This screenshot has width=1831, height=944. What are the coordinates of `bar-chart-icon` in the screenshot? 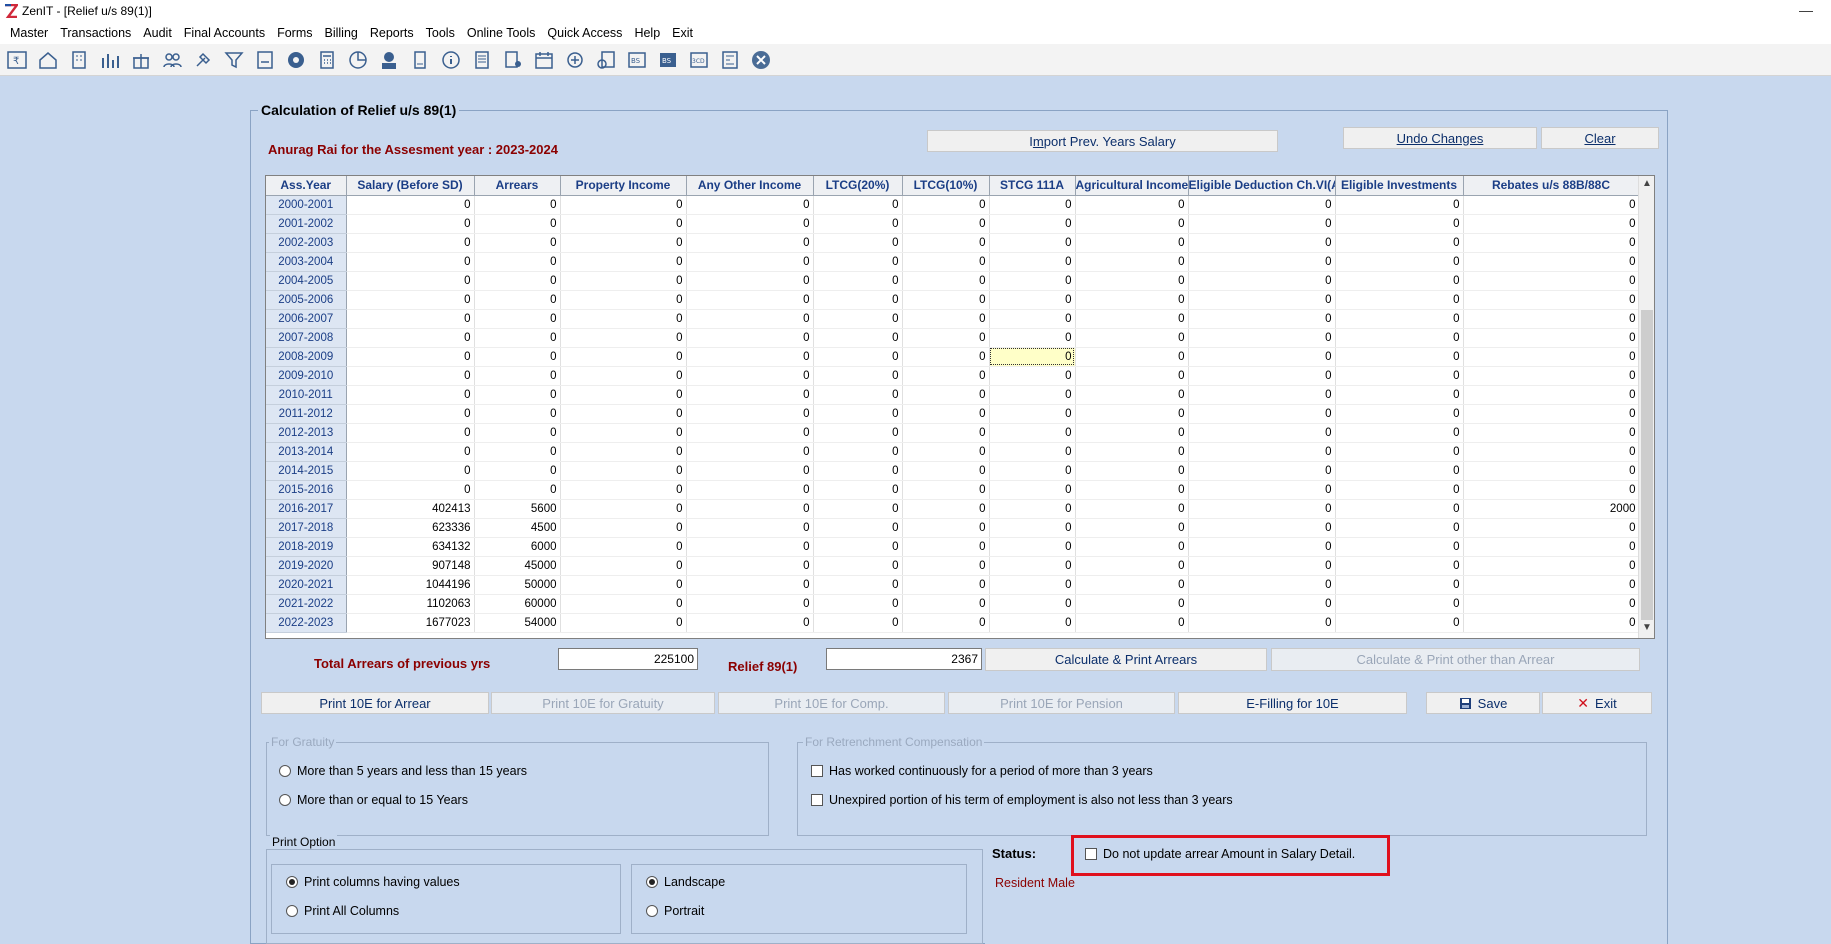 It's located at (110, 60).